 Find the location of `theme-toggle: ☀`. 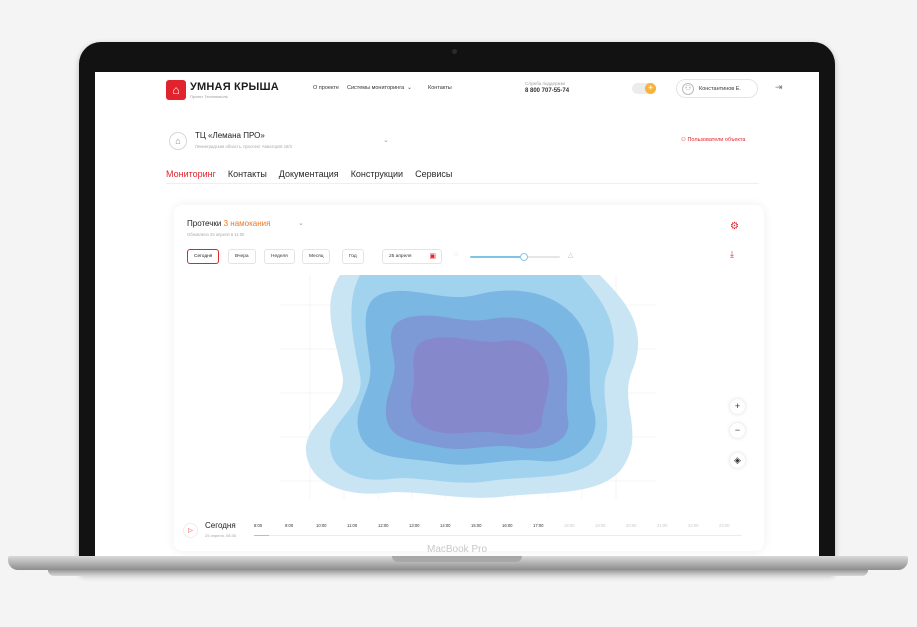

theme-toggle: ☀ is located at coordinates (644, 88).